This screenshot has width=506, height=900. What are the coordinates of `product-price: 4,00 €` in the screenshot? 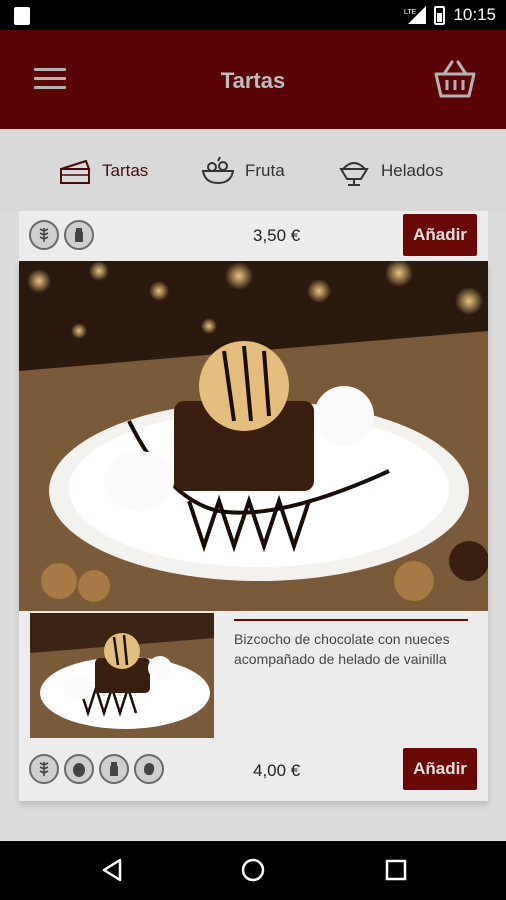 It's located at (277, 770).